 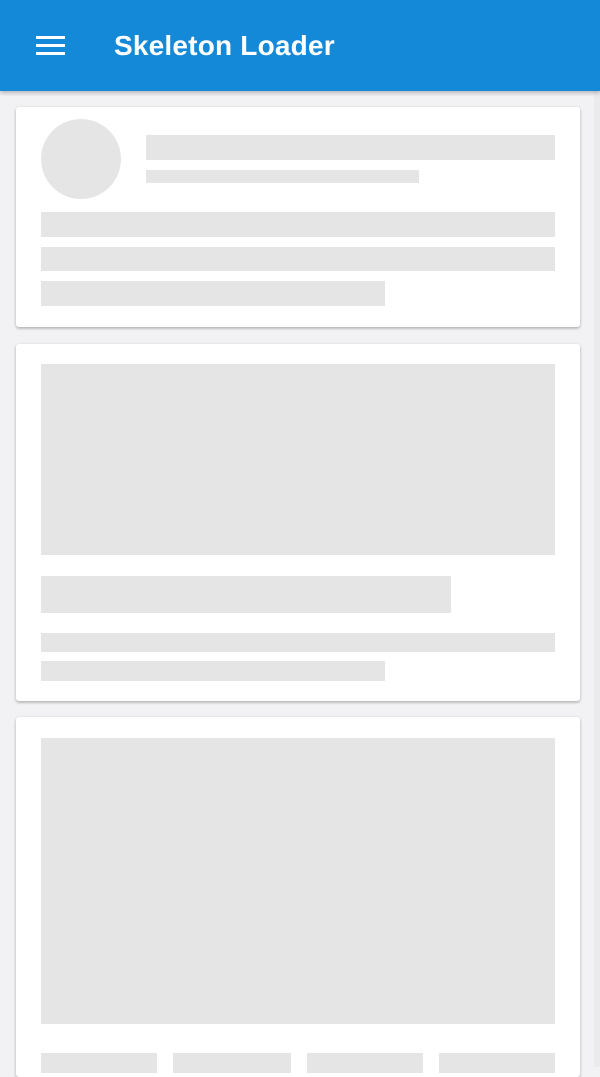 What do you see at coordinates (282, 176) in the screenshot?
I see `skeleton-subheading-line` at bounding box center [282, 176].